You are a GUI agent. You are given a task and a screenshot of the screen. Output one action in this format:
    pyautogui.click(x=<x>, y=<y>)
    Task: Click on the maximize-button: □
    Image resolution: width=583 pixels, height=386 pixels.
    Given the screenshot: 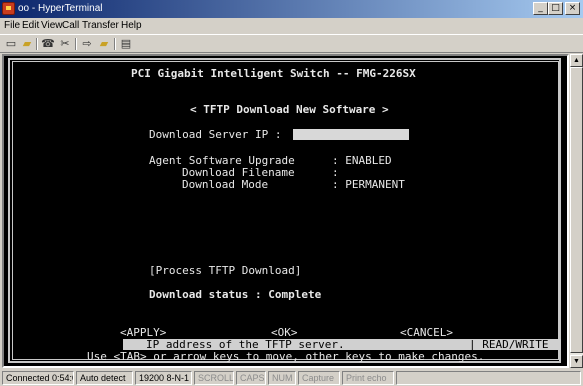 What is the action you would take?
    pyautogui.click(x=555, y=8)
    